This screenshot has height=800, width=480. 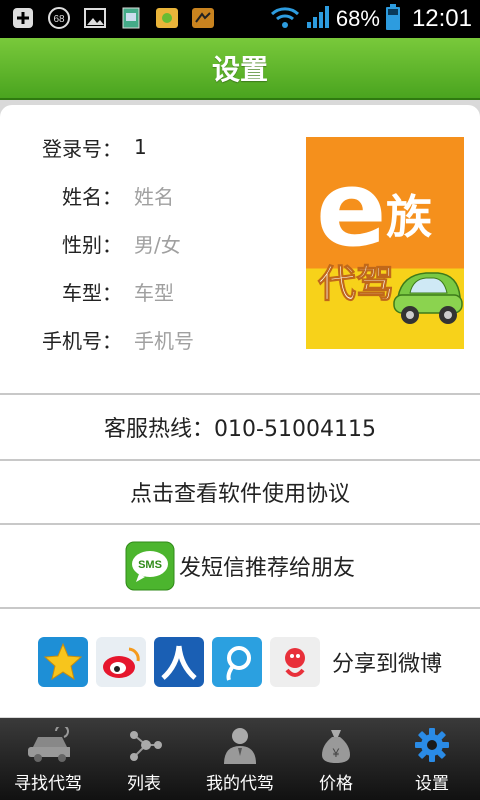 What do you see at coordinates (167, 18) in the screenshot?
I see `game-app-icon` at bounding box center [167, 18].